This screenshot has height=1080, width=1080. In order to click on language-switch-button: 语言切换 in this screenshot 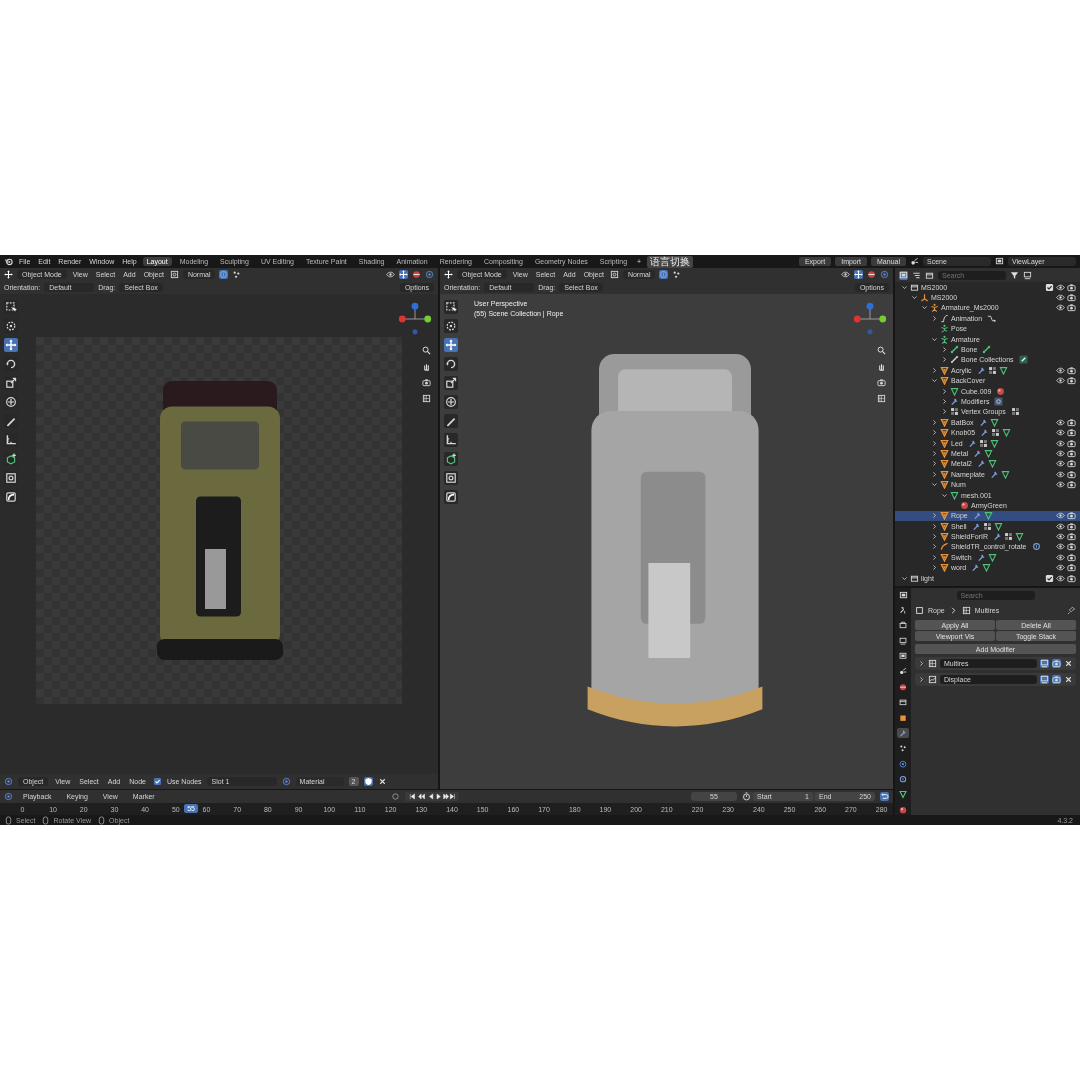, I will do `click(670, 261)`.